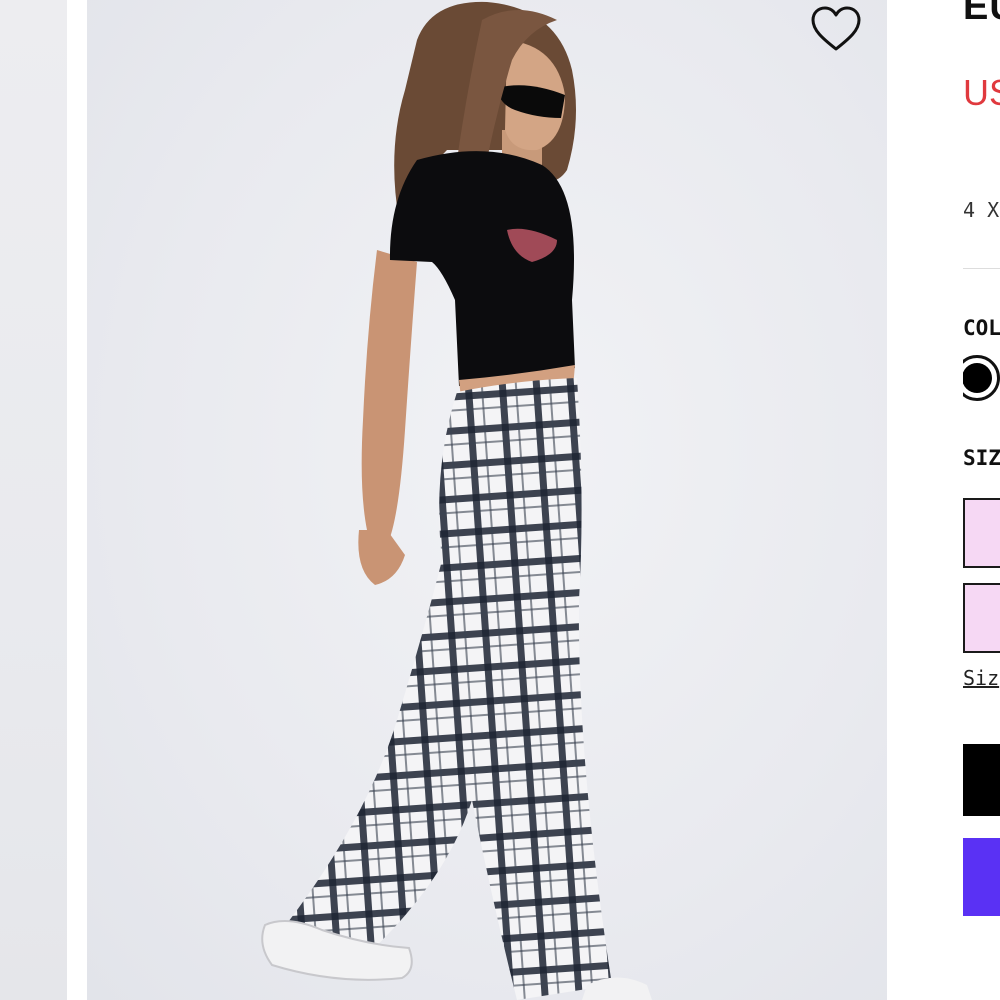 The width and height of the screenshot is (1000, 1000). I want to click on colour-swatch-dot, so click(977, 378).